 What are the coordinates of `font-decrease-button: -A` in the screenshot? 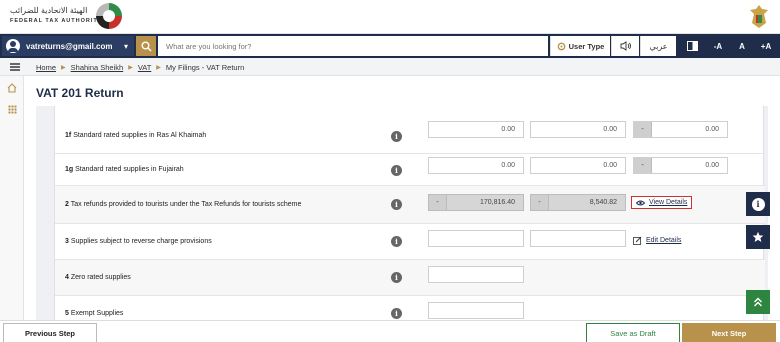 It's located at (718, 46).